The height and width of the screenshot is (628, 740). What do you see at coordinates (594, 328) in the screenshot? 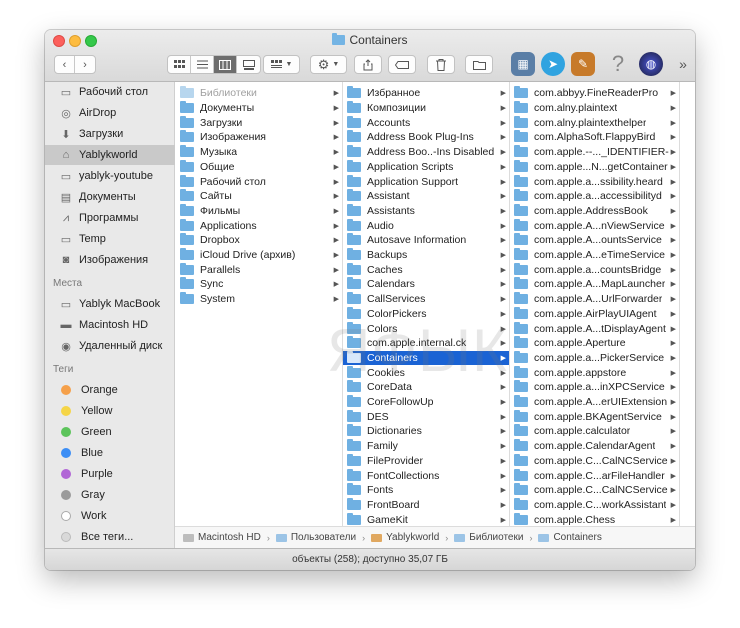
I see `folder-row: com.apple.A...tDisplayAgent ▶` at bounding box center [594, 328].